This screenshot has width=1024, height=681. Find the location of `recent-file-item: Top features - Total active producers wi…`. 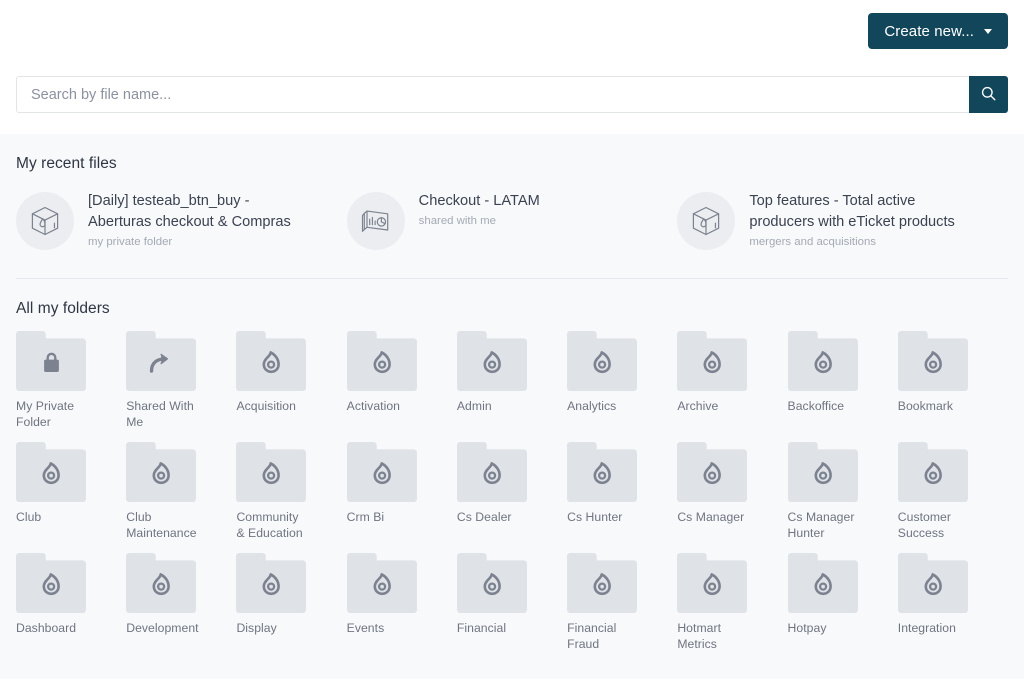

recent-file-item: Top features - Total active producers wi… is located at coordinates (842, 218).